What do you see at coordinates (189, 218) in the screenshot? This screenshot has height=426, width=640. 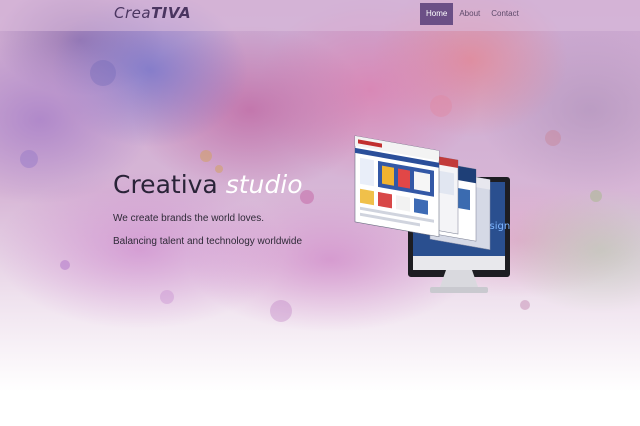 I see `hero-tagline-1: We create brands the world loves.` at bounding box center [189, 218].